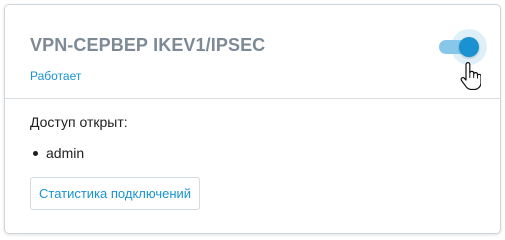 Image resolution: width=505 pixels, height=240 pixels. I want to click on card-title: VPN-СЕРВЕР IKEV1/IPSEC, so click(148, 45).